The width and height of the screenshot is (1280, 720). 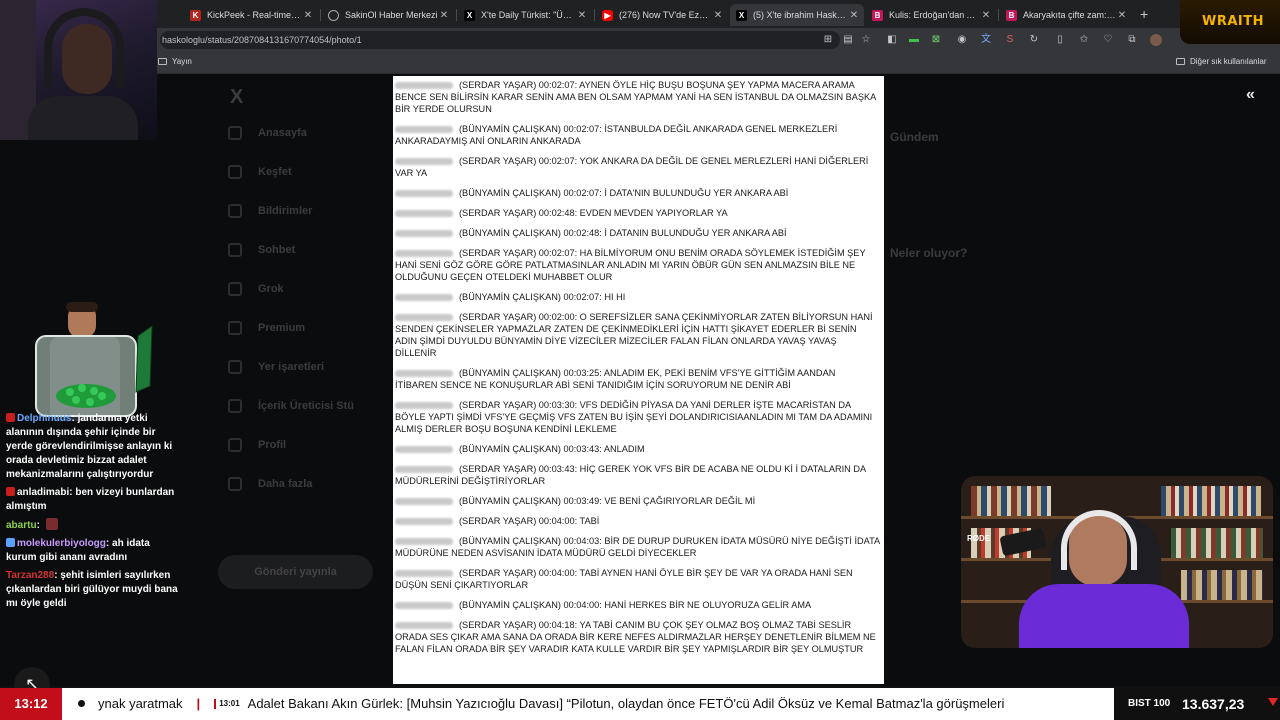 I want to click on tab-x-haskologlu: X (5) X'te ibrahim Haskoloğlu:... ✕, so click(x=797, y=15).